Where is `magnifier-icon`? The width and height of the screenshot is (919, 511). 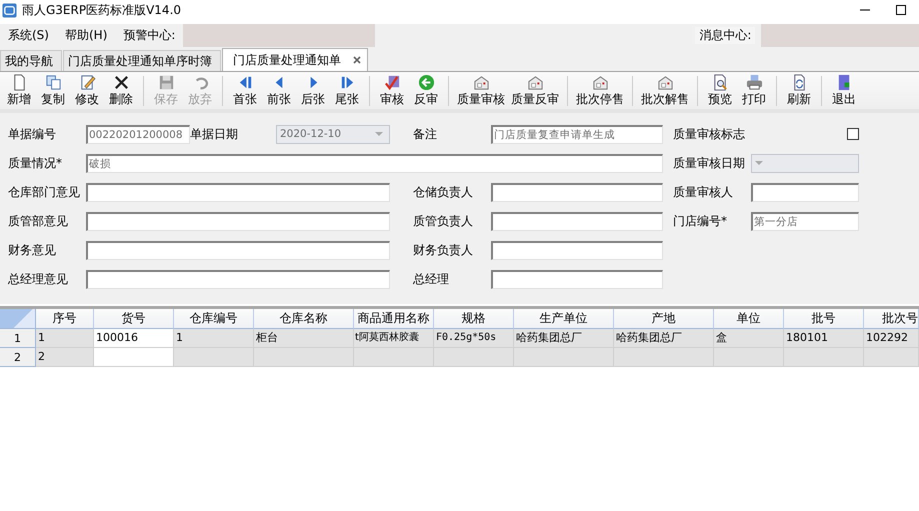 magnifier-icon is located at coordinates (720, 82).